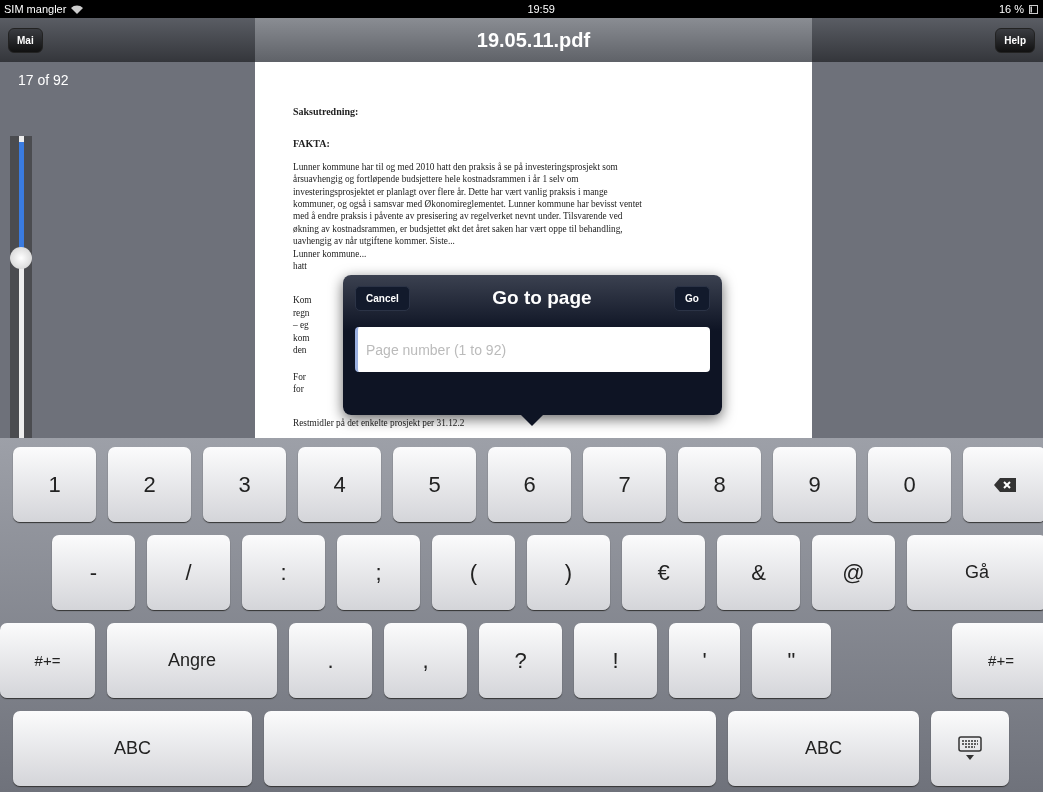  Describe the element at coordinates (532, 420) in the screenshot. I see `popover-arrow` at that location.